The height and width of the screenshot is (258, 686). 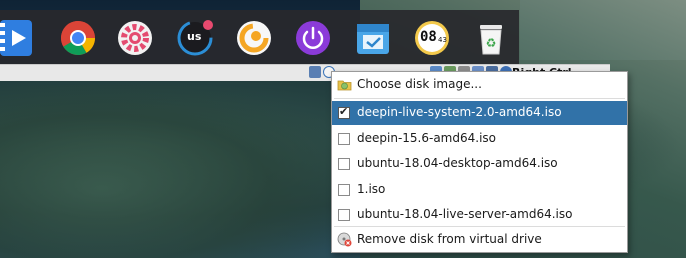 I want to click on trash-icon: ♻, so click(x=491, y=38).